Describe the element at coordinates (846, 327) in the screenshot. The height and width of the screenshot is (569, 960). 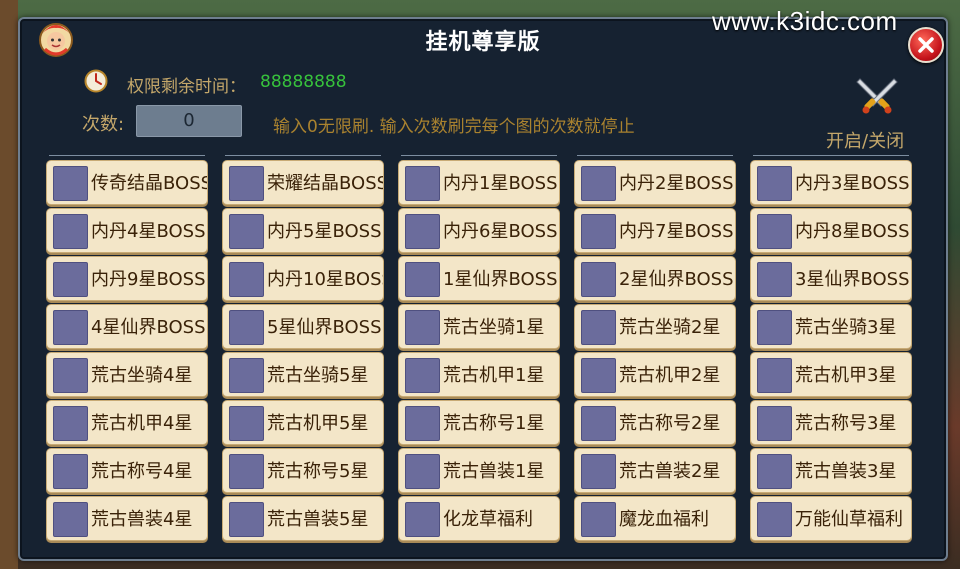
I see `option-label: 荒古坐骑3星` at that location.